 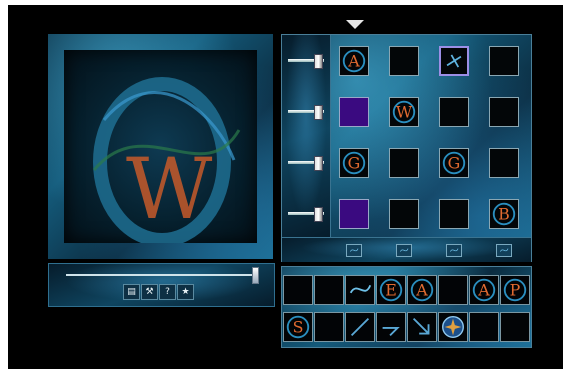 I want to click on strip-glyph-cell: E, so click(x=391, y=290).